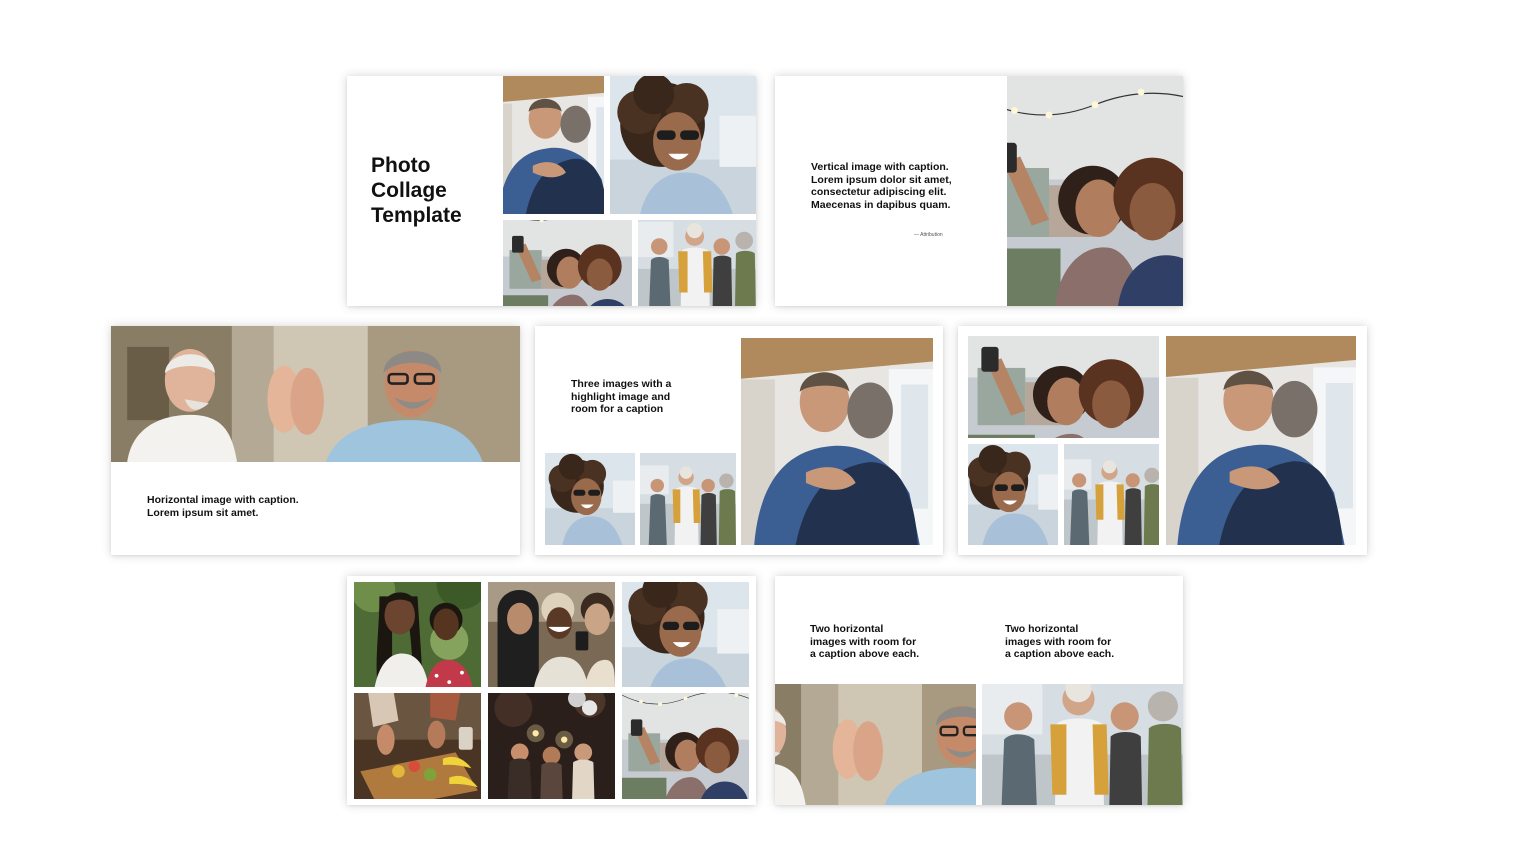  Describe the element at coordinates (1095, 191) in the screenshot. I see `photo-selfie-vertical` at that location.